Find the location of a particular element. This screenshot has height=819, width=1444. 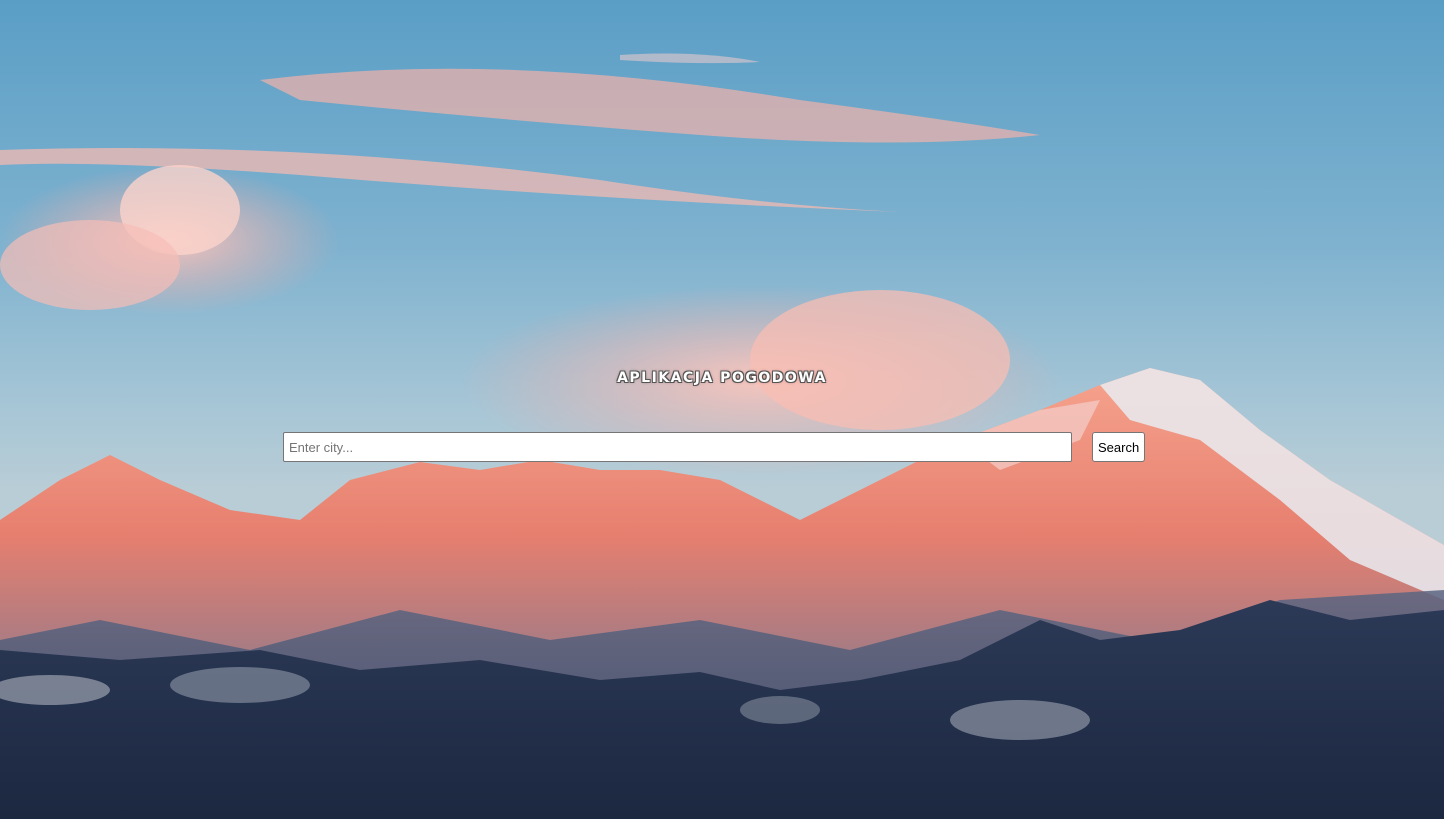

app-title: APLIKACJA POGODOWA is located at coordinates (722, 378).